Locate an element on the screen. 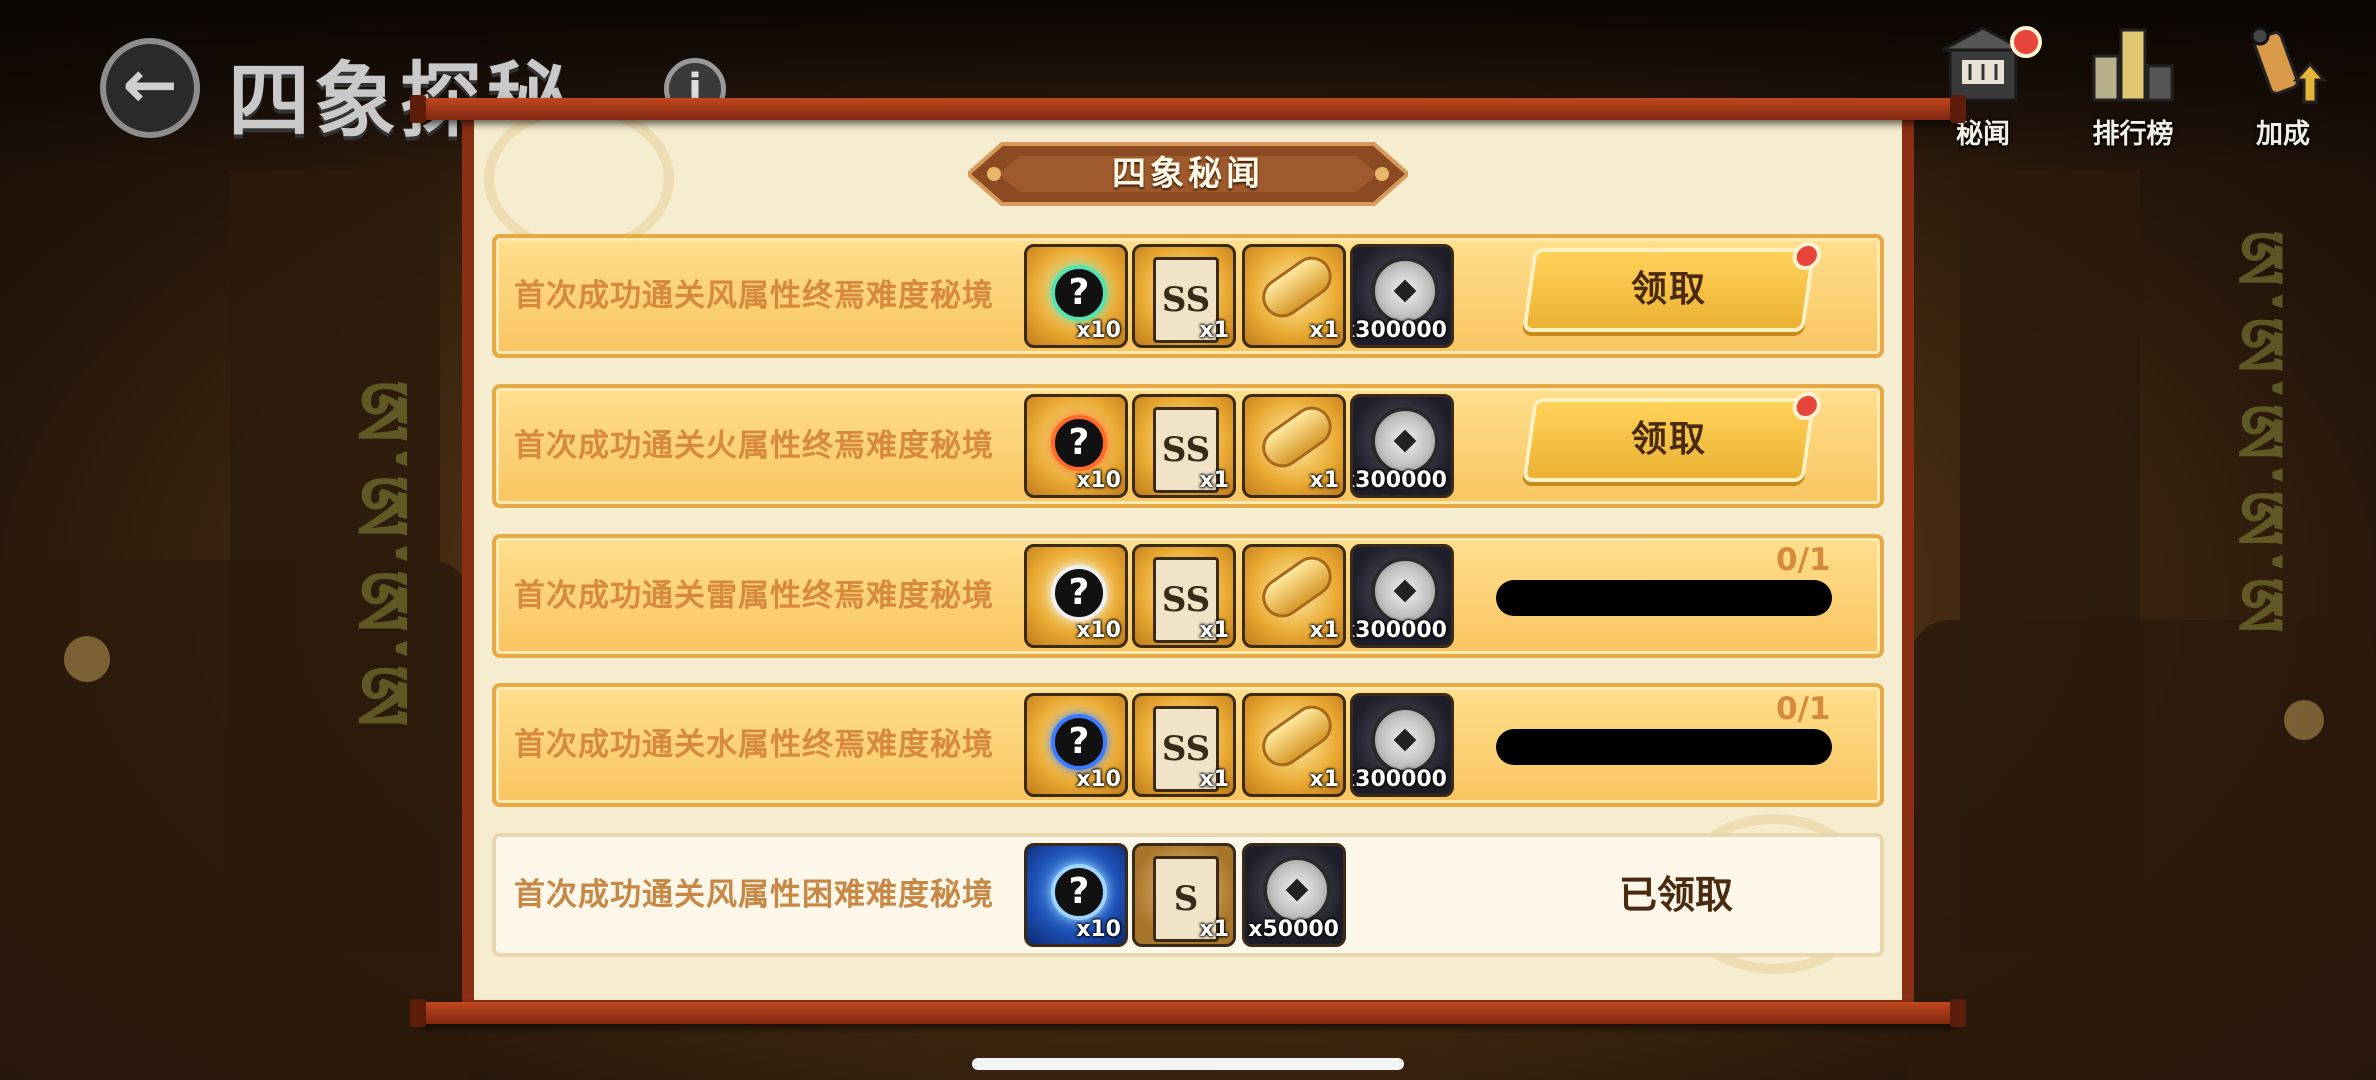 The height and width of the screenshot is (1080, 2376). achievement-row: 首次成功通关雷属性终焉难度秘境? x10 SS x1 x1 x300000 0/1 is located at coordinates (1188, 596).